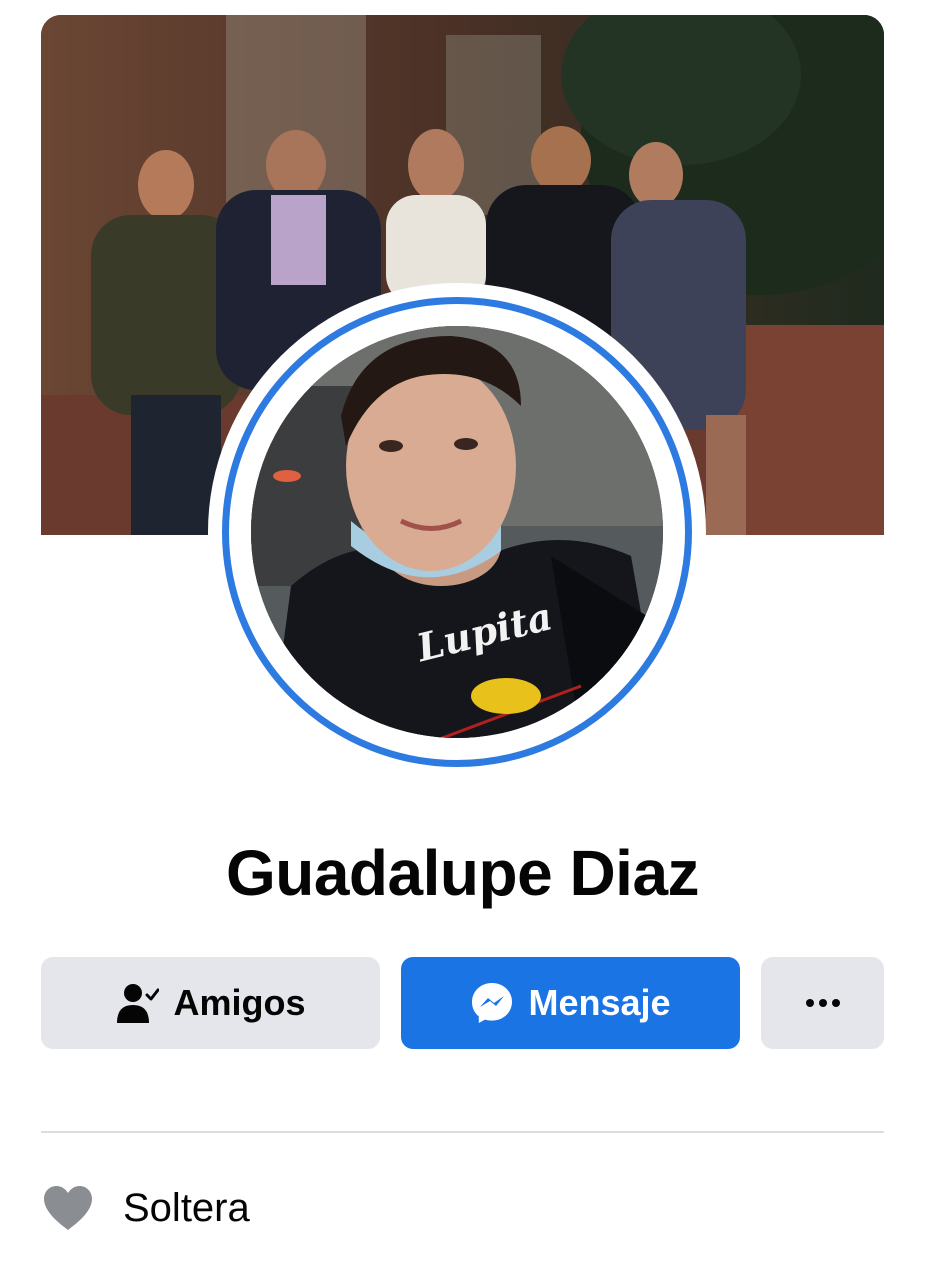 The height and width of the screenshot is (1280, 925). I want to click on more-options-button, so click(822, 1003).